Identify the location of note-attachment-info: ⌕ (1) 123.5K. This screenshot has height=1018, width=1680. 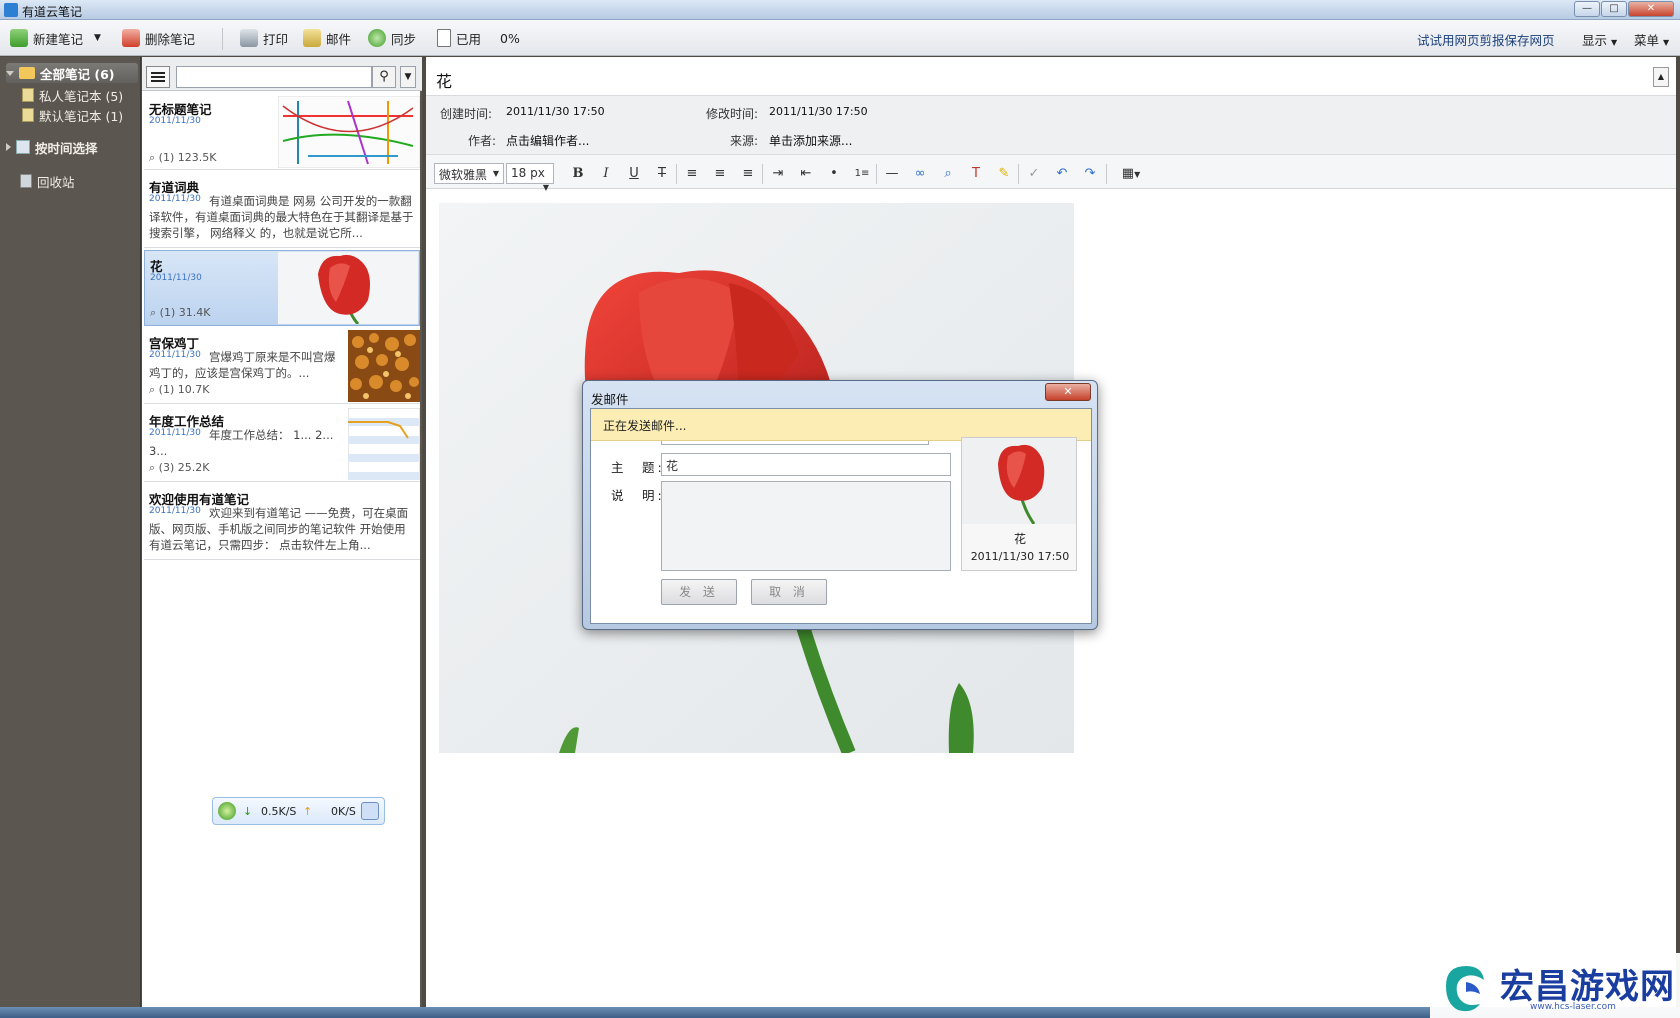
(182, 158).